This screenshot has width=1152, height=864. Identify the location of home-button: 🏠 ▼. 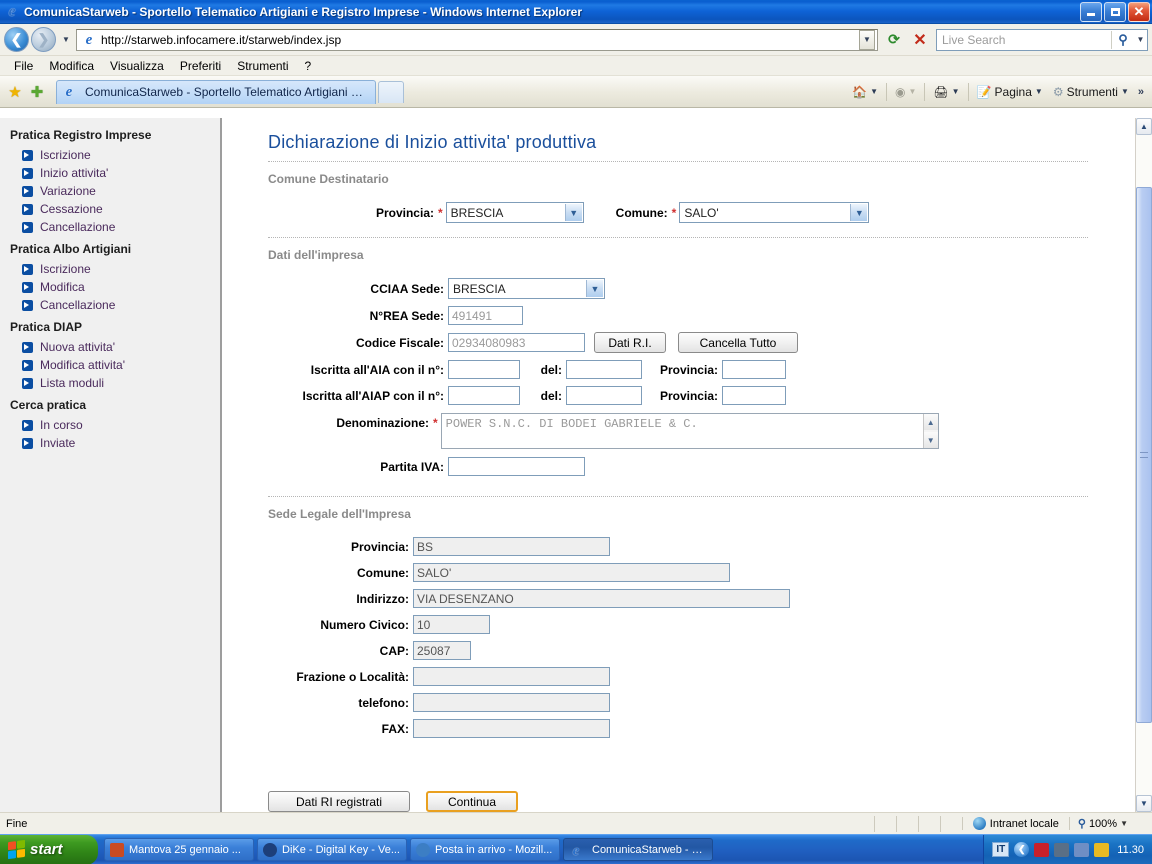
(865, 92).